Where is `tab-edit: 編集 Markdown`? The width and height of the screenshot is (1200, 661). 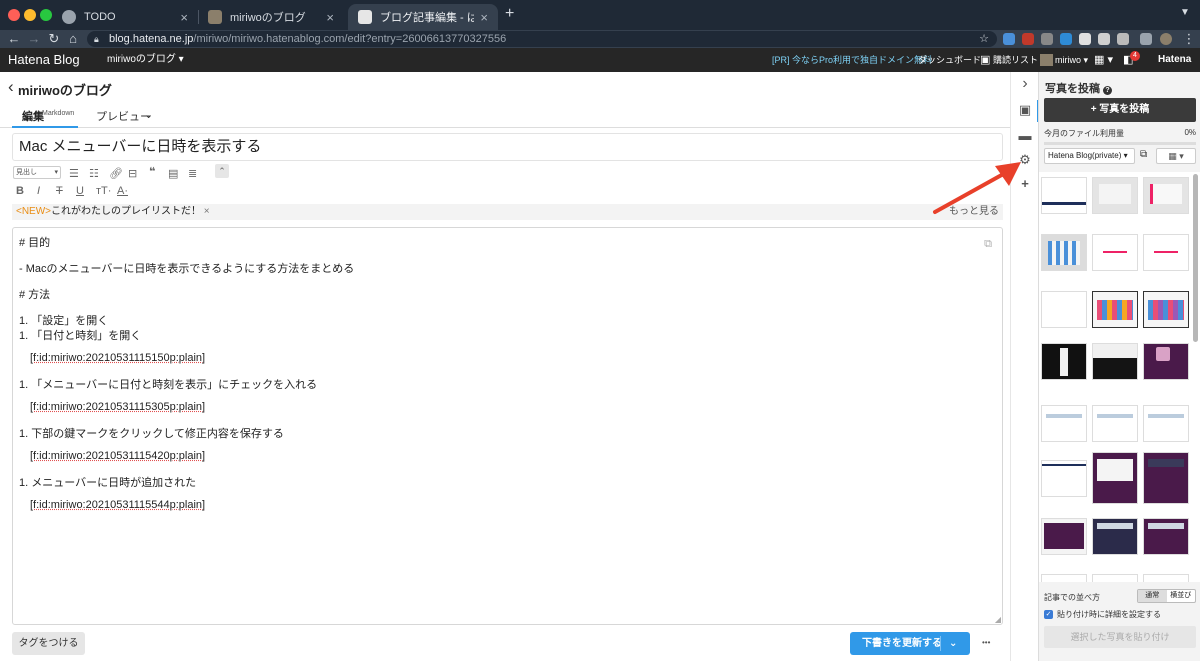 tab-edit: 編集 Markdown is located at coordinates (45, 114).